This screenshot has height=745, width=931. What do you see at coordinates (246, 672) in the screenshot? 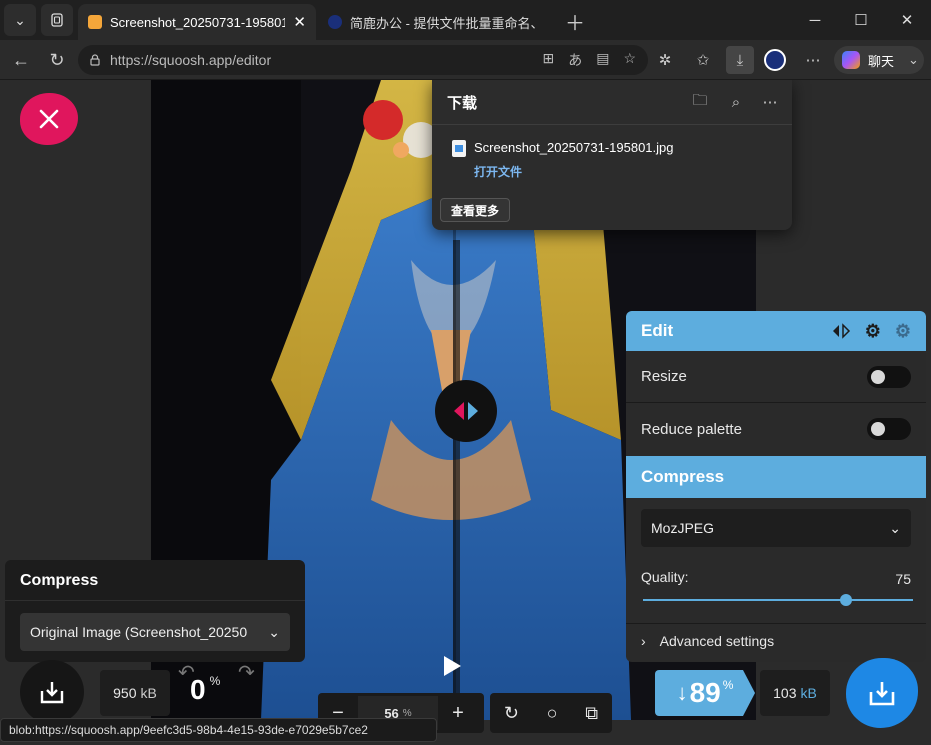
I see `redo-icon: ↷` at bounding box center [246, 672].